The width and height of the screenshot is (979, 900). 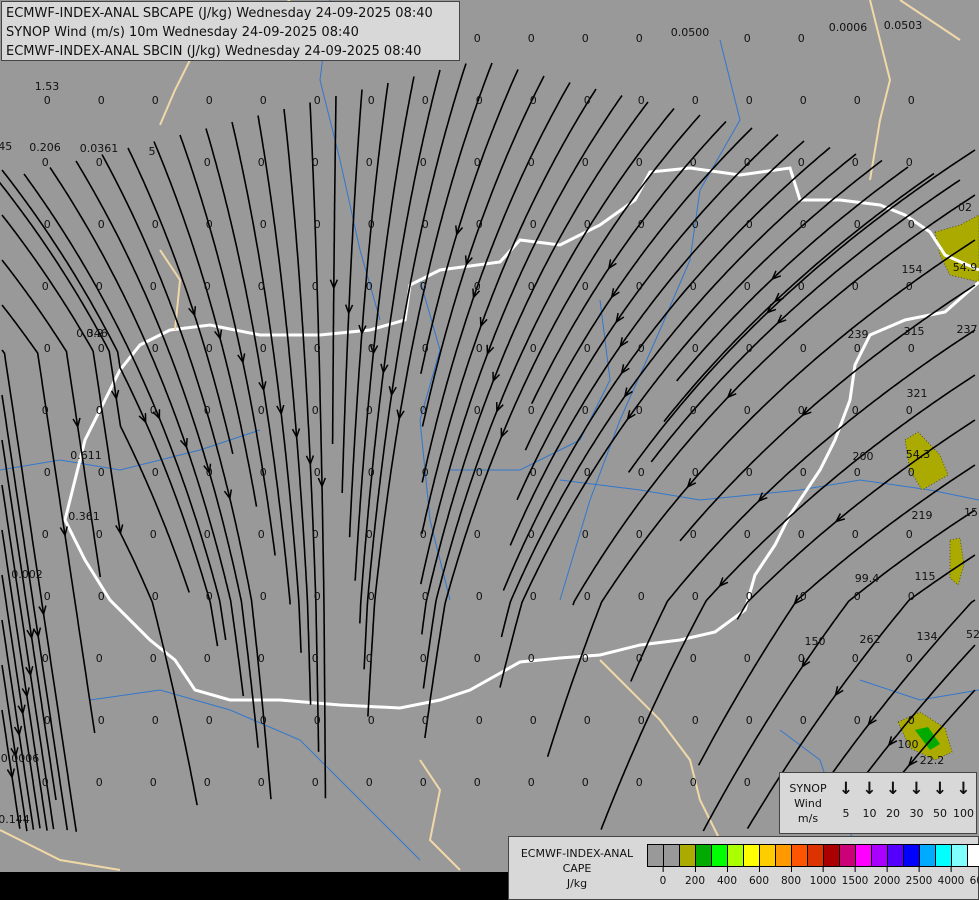 I want to click on cape-value-label: 02, so click(x=965, y=207).